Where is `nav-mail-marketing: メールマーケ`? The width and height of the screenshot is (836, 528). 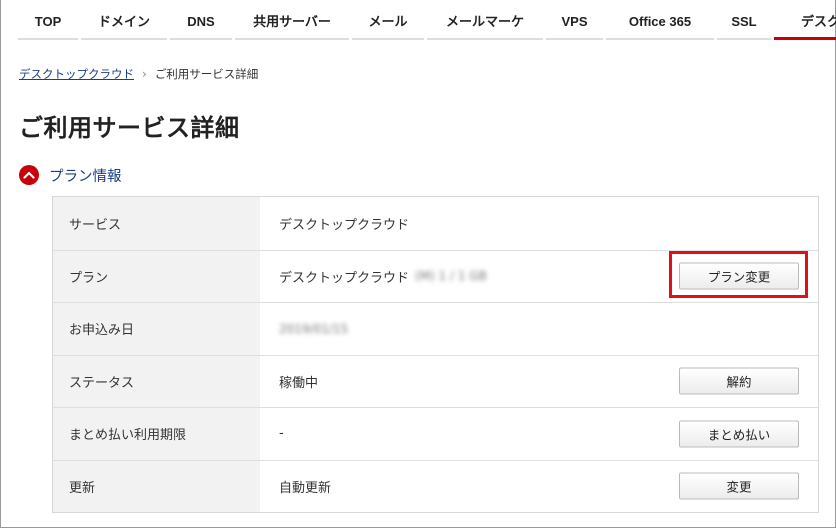 nav-mail-marketing: メールマーケ is located at coordinates (485, 20).